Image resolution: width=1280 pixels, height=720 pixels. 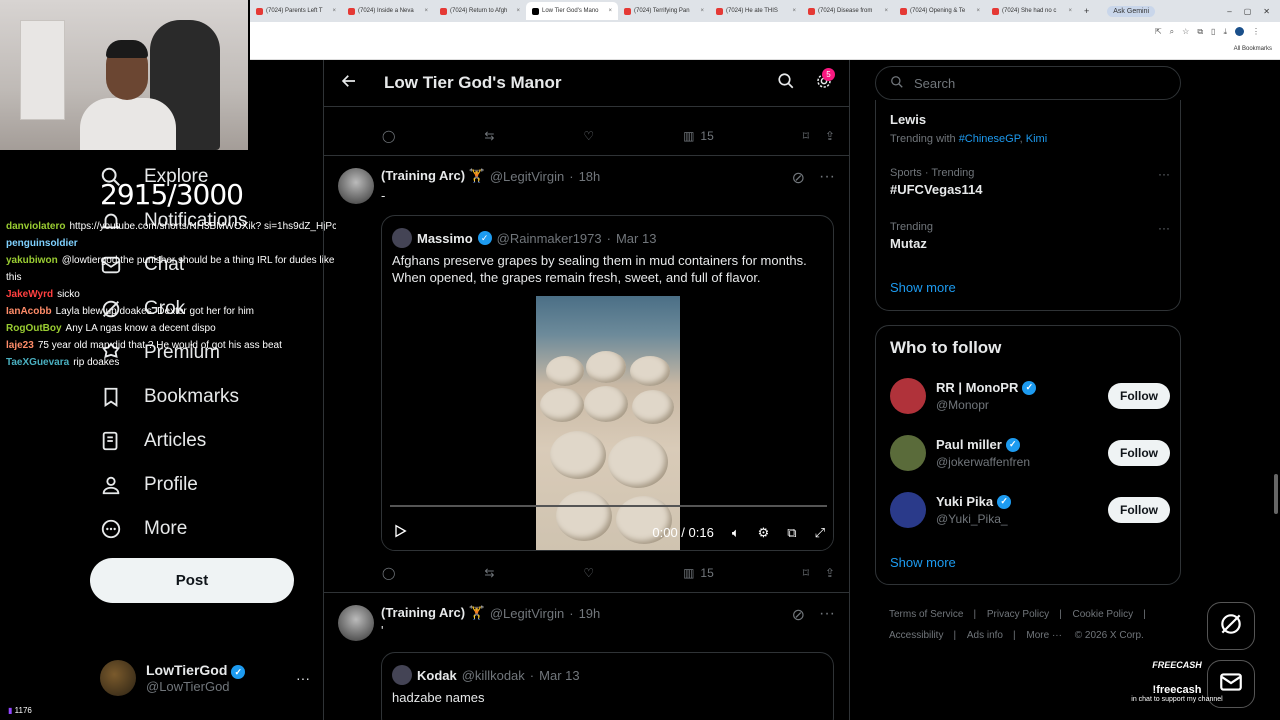 What do you see at coordinates (480, 11) in the screenshot?
I see `browser-tab: (7024) Return to Afgh ×` at bounding box center [480, 11].